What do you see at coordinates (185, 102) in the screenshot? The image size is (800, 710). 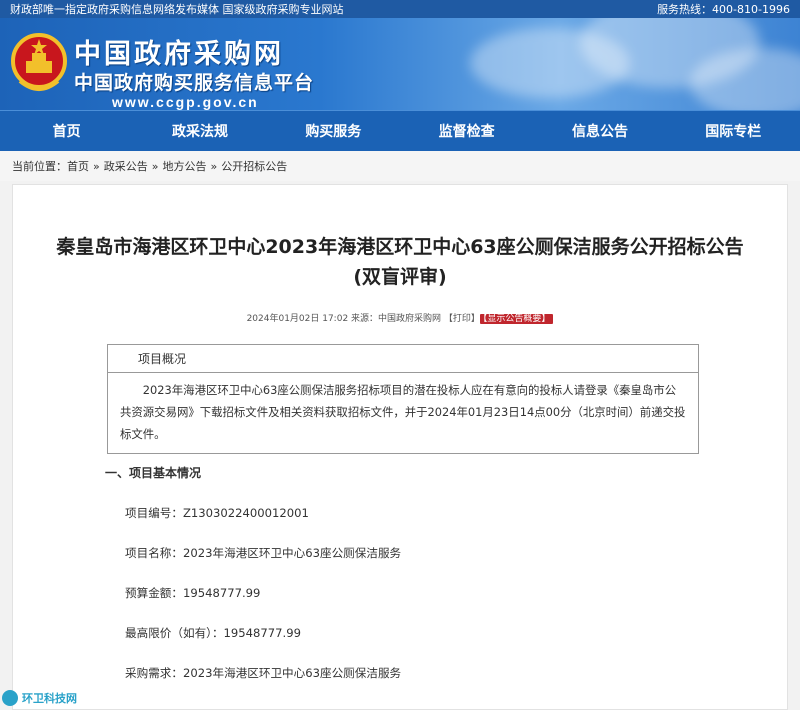 I see `site-url: www.ccgp.gov.cn` at bounding box center [185, 102].